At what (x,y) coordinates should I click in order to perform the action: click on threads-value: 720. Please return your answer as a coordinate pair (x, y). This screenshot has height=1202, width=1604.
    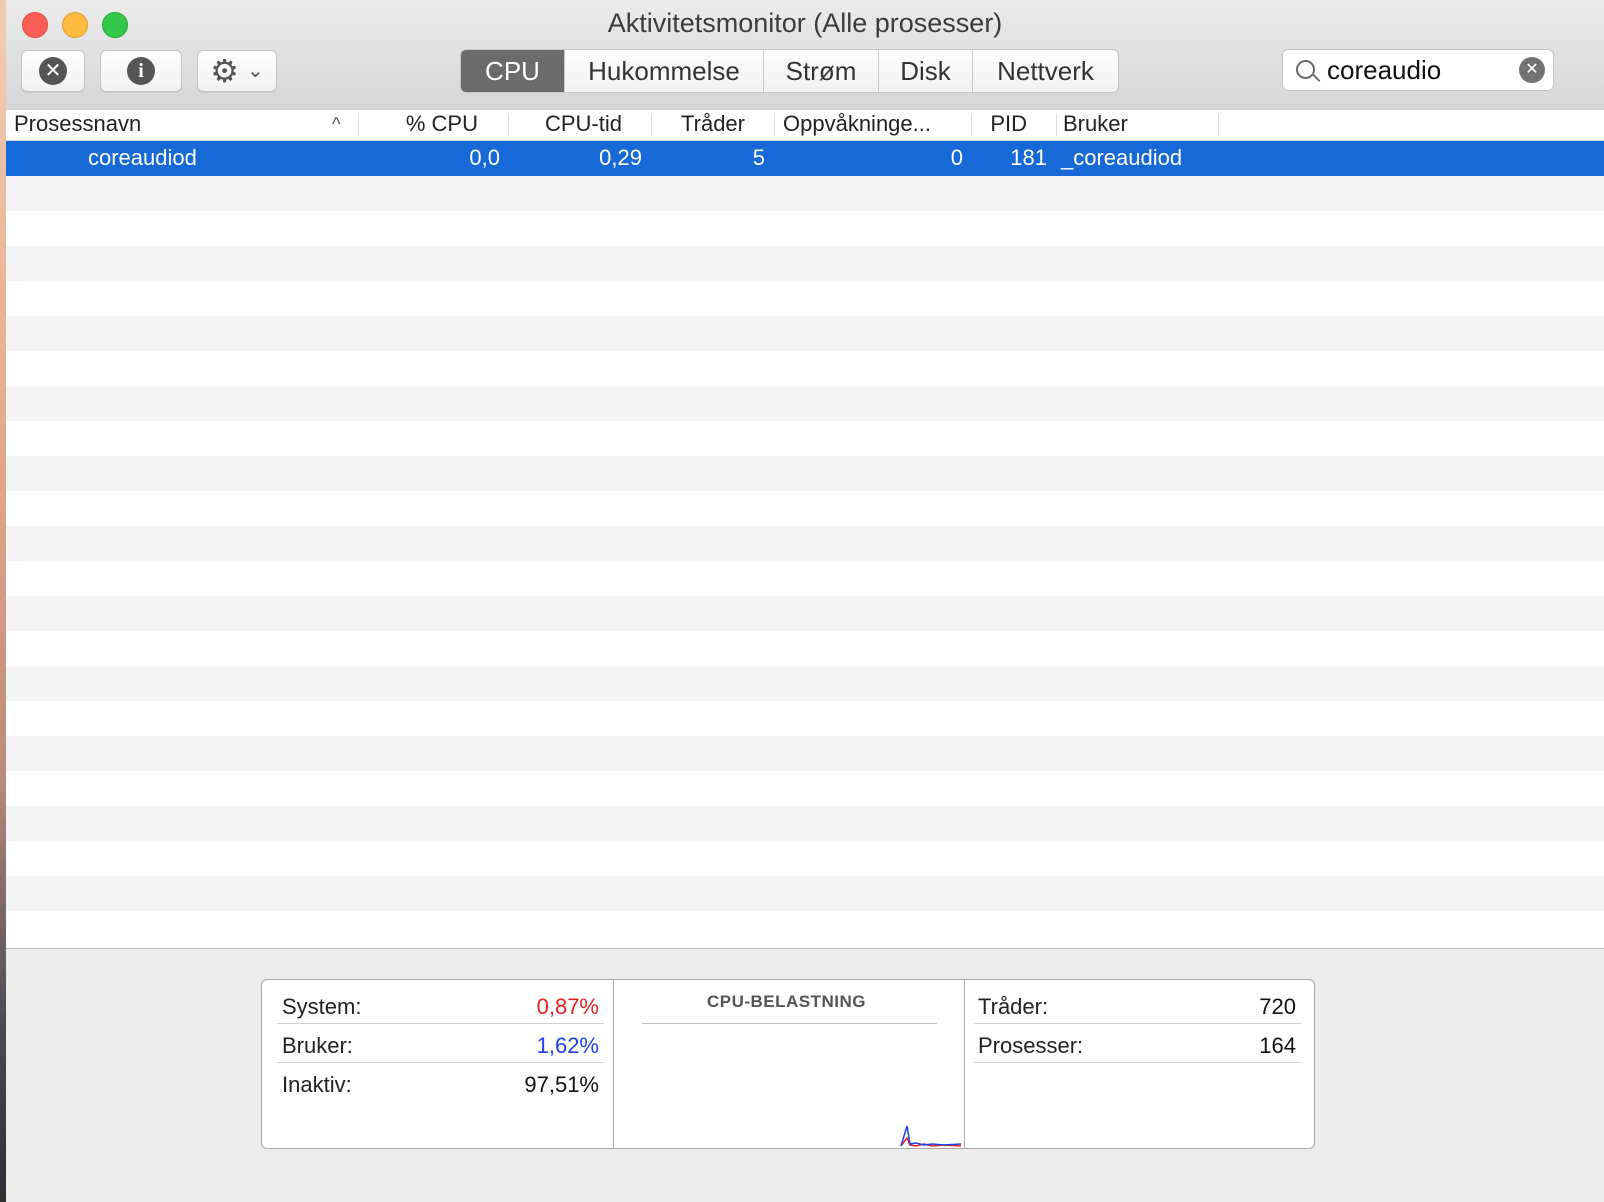
    Looking at the image, I should click on (1277, 1006).